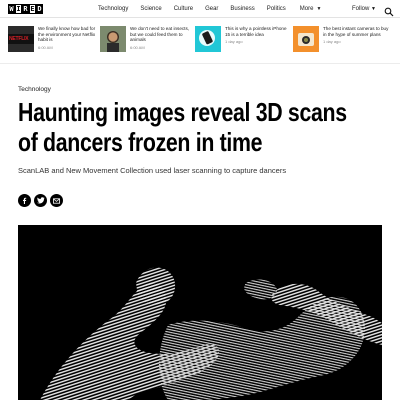 The image size is (400, 400). I want to click on thumbnail-text: NETFLIX, so click(19, 39).